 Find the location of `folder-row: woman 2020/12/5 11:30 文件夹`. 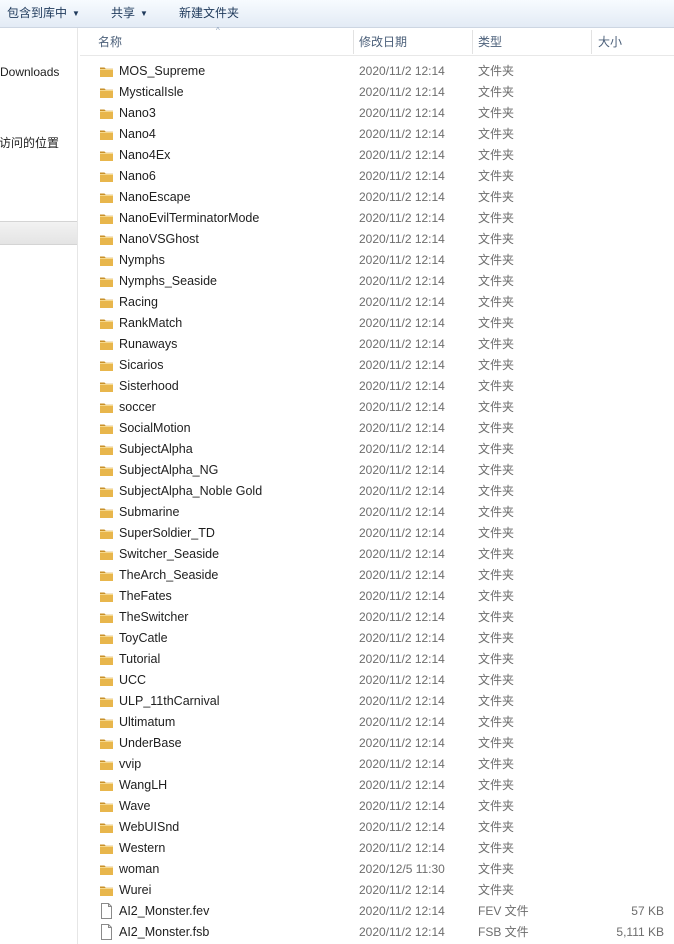

folder-row: woman 2020/12/5 11:30 文件夹 is located at coordinates (377, 869).